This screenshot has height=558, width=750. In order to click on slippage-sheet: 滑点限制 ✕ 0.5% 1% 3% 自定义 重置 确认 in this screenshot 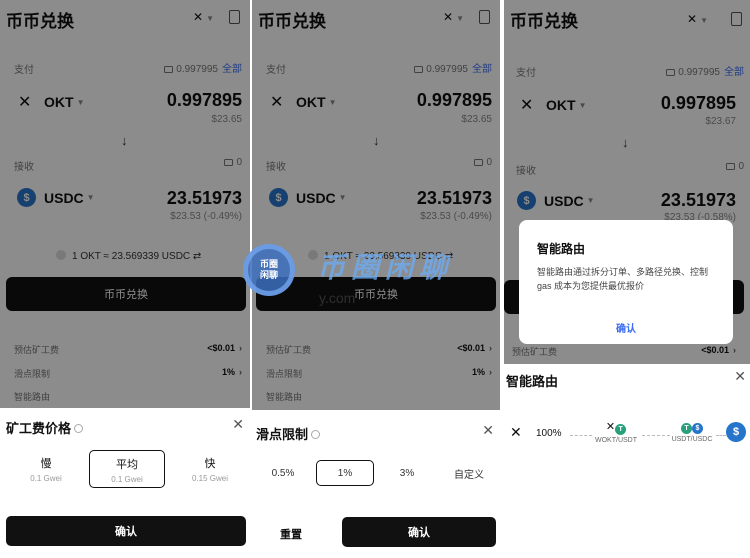, I will do `click(376, 484)`.